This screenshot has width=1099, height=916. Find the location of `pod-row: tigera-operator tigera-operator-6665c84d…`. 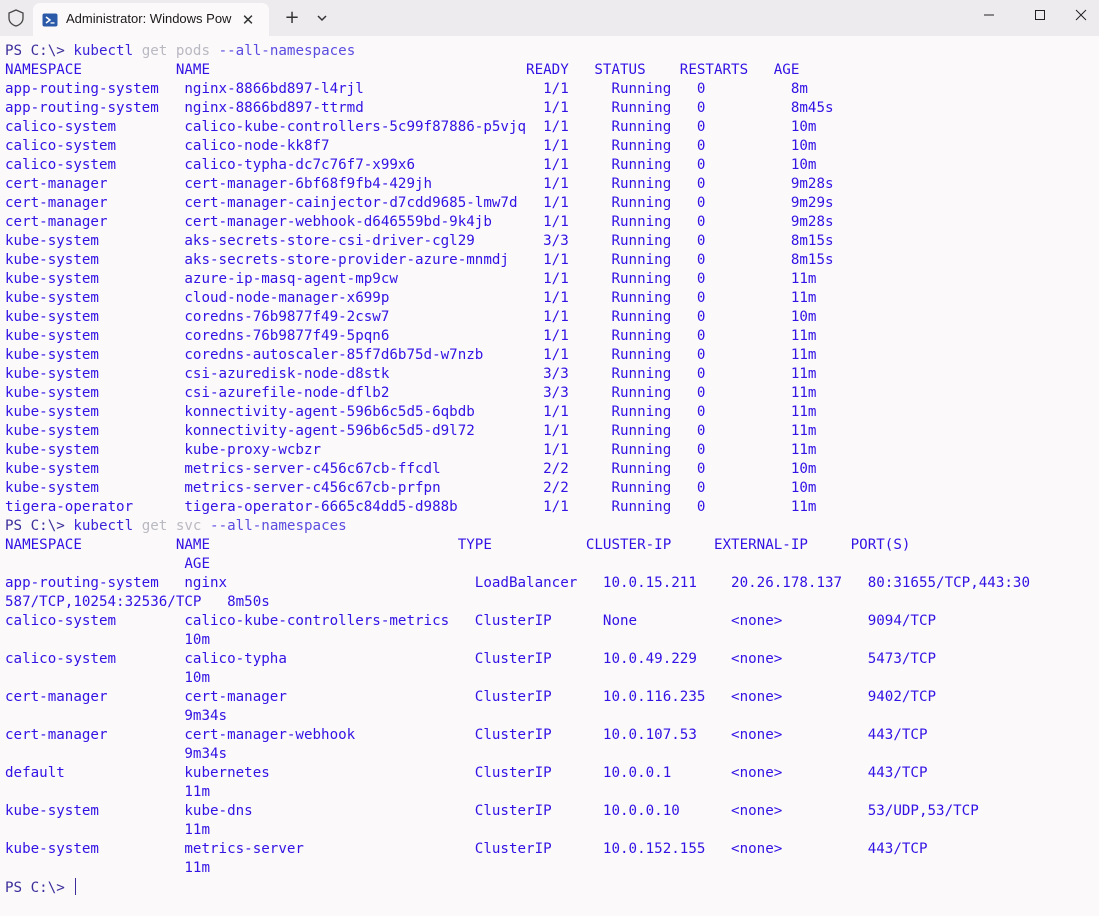

pod-row: tigera-operator tigera-operator-6665c84d… is located at coordinates (411, 507).